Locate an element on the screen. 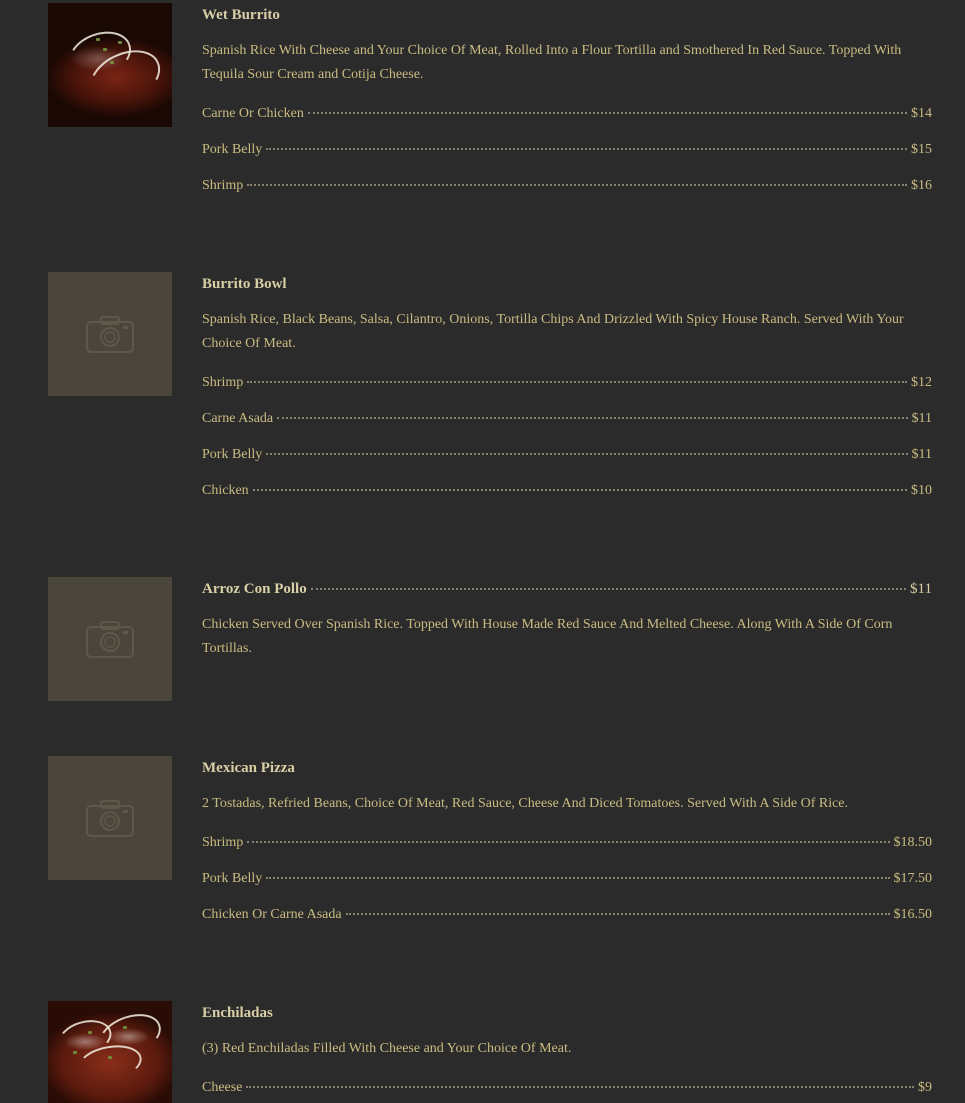 The height and width of the screenshot is (1103, 965). option-label: Chicken Or Carne Asada is located at coordinates (272, 914).